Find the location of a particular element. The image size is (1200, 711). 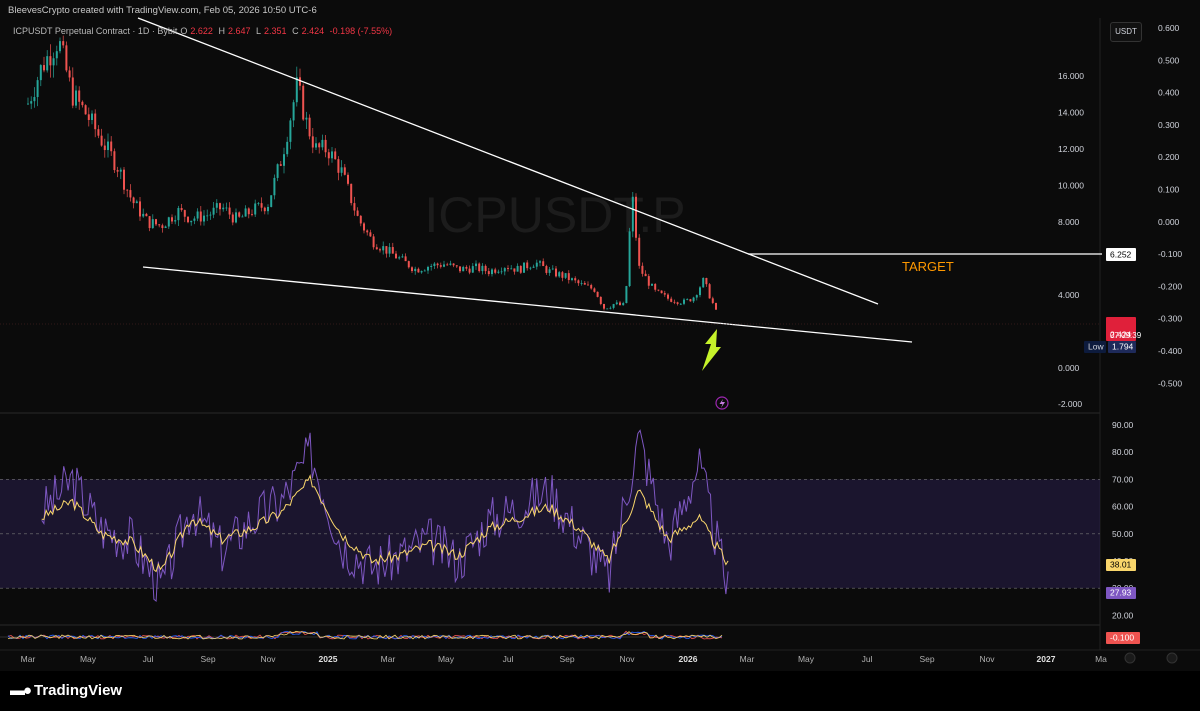

price-tick-left: 8.000 is located at coordinates (1069, 222).